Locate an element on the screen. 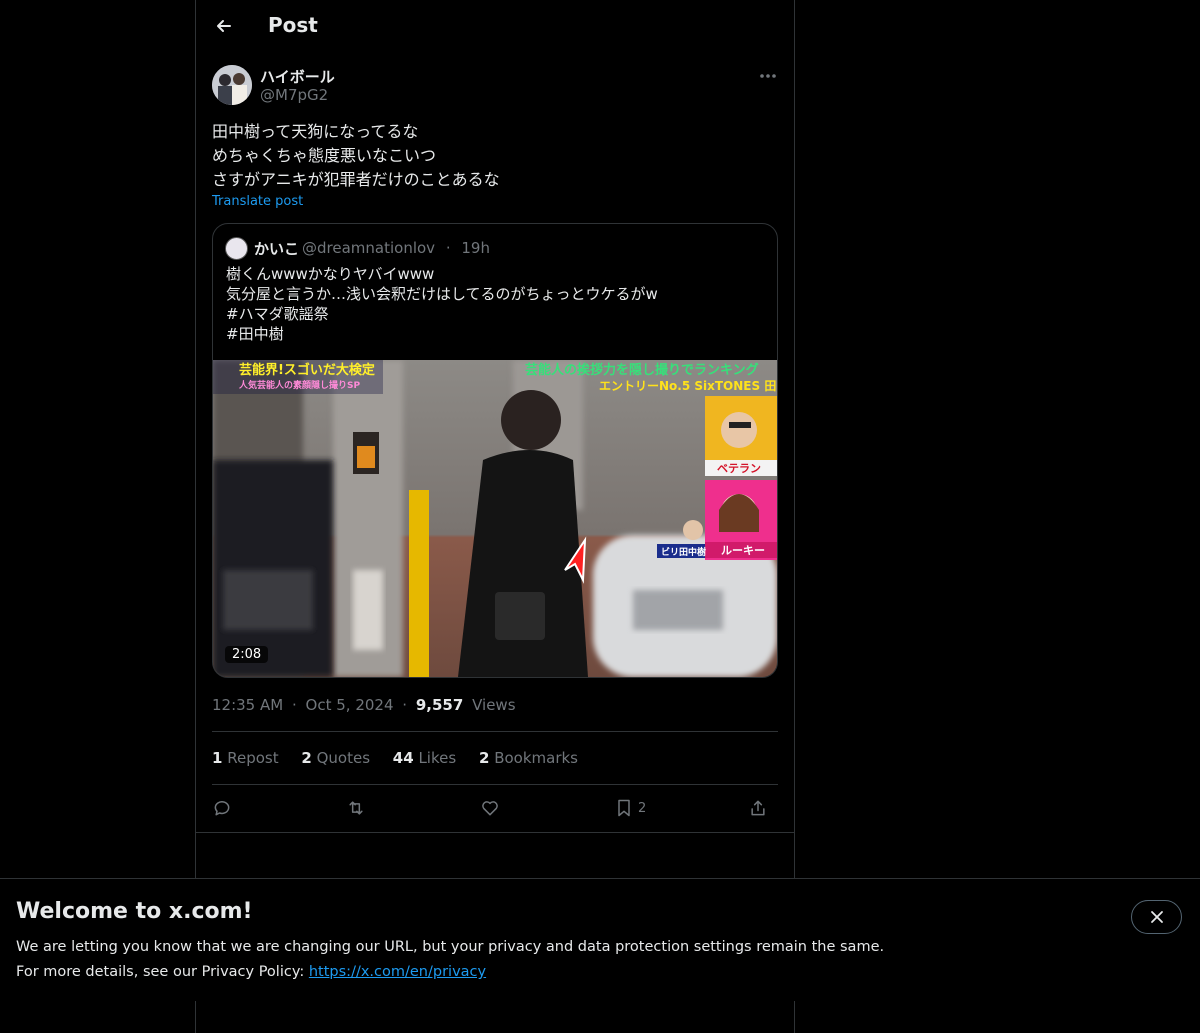 This screenshot has height=1033, width=1200. quotes-stat: 2 Quotes is located at coordinates (335, 758).